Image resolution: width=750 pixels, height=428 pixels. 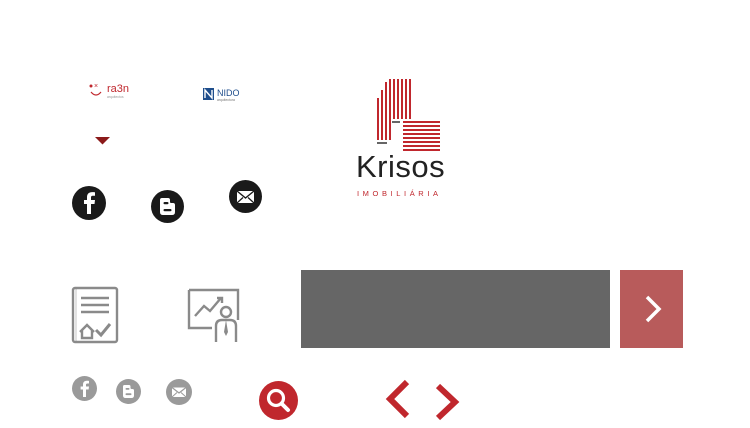 What do you see at coordinates (102, 141) in the screenshot?
I see `dropdown-caret-icon` at bounding box center [102, 141].